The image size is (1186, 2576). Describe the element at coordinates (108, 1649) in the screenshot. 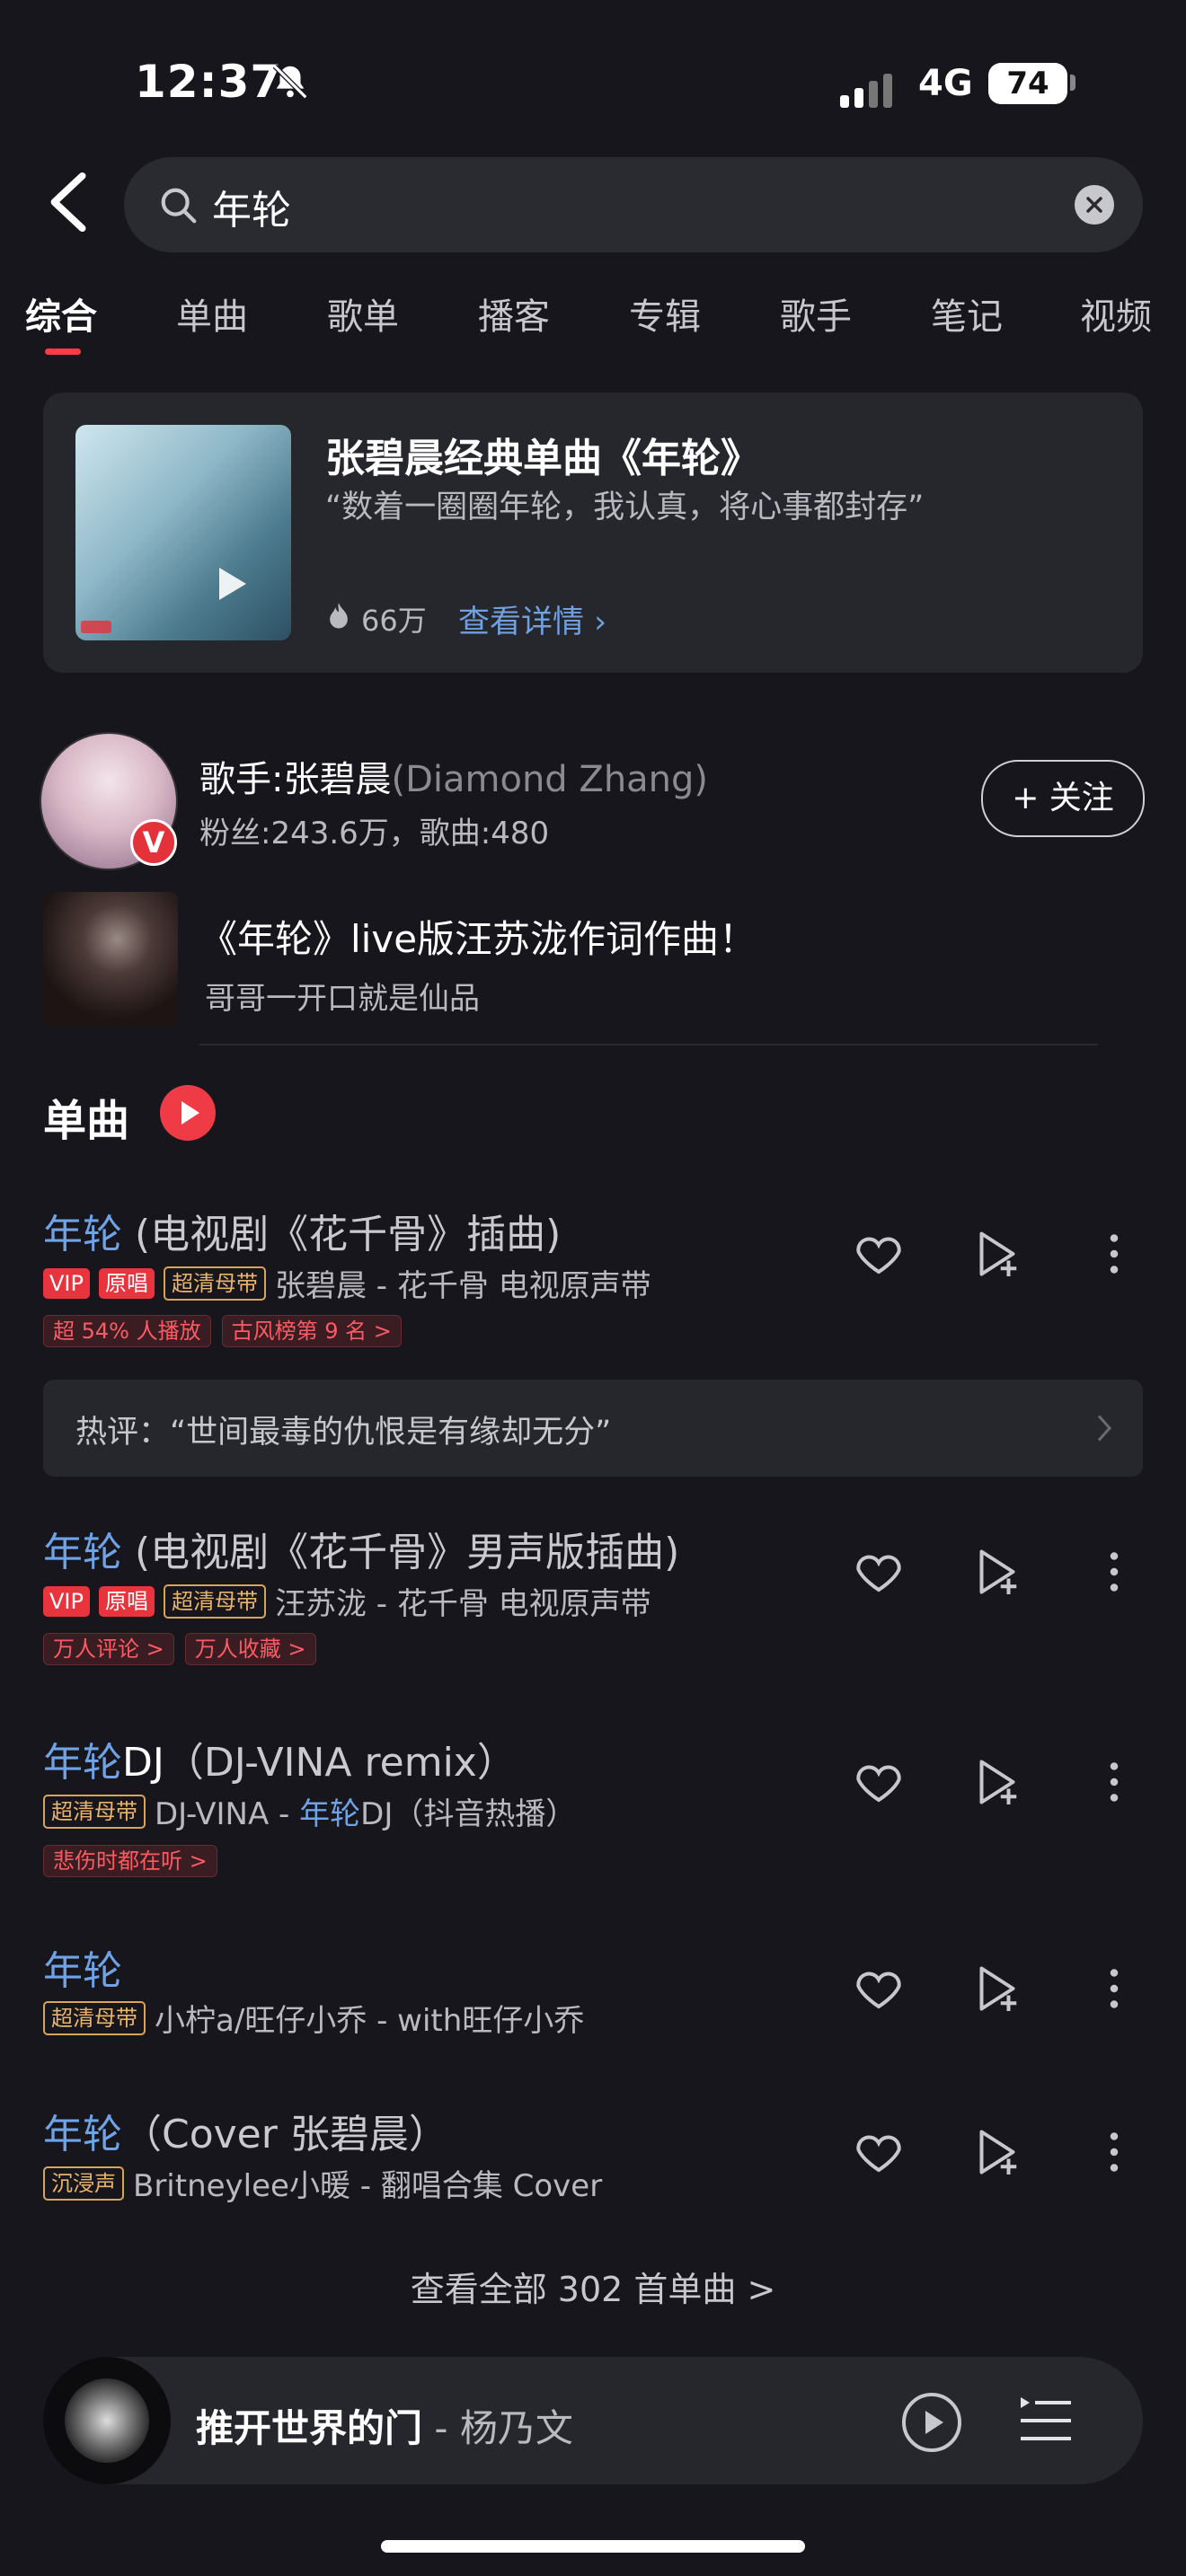

I see `comments-chip: 万人评论 >` at that location.